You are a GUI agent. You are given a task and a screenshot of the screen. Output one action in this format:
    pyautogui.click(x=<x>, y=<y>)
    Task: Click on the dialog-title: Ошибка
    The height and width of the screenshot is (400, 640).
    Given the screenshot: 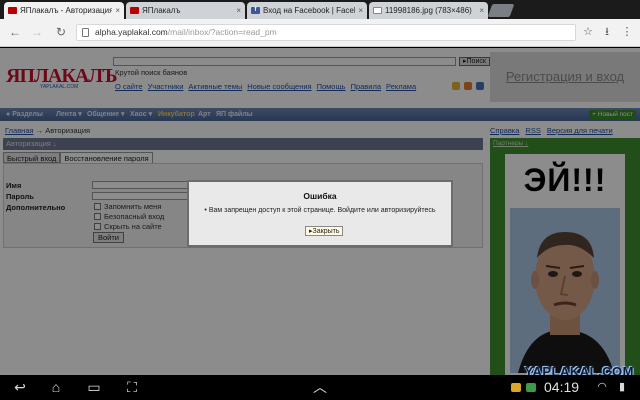 What is the action you would take?
    pyautogui.click(x=320, y=196)
    